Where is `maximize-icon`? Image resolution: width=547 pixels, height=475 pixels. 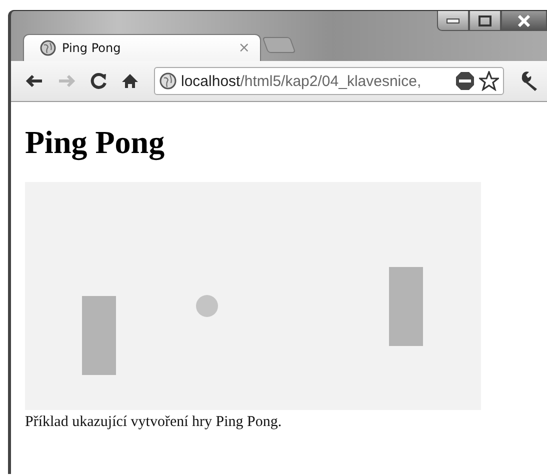
maximize-icon is located at coordinates (485, 20).